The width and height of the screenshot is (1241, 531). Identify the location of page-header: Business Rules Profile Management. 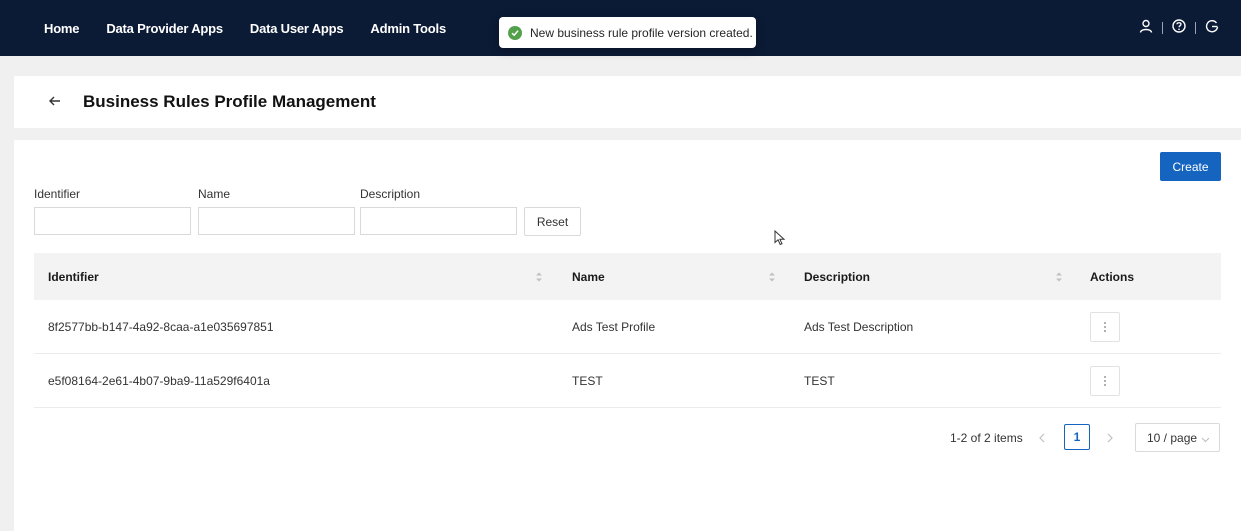
(627, 102).